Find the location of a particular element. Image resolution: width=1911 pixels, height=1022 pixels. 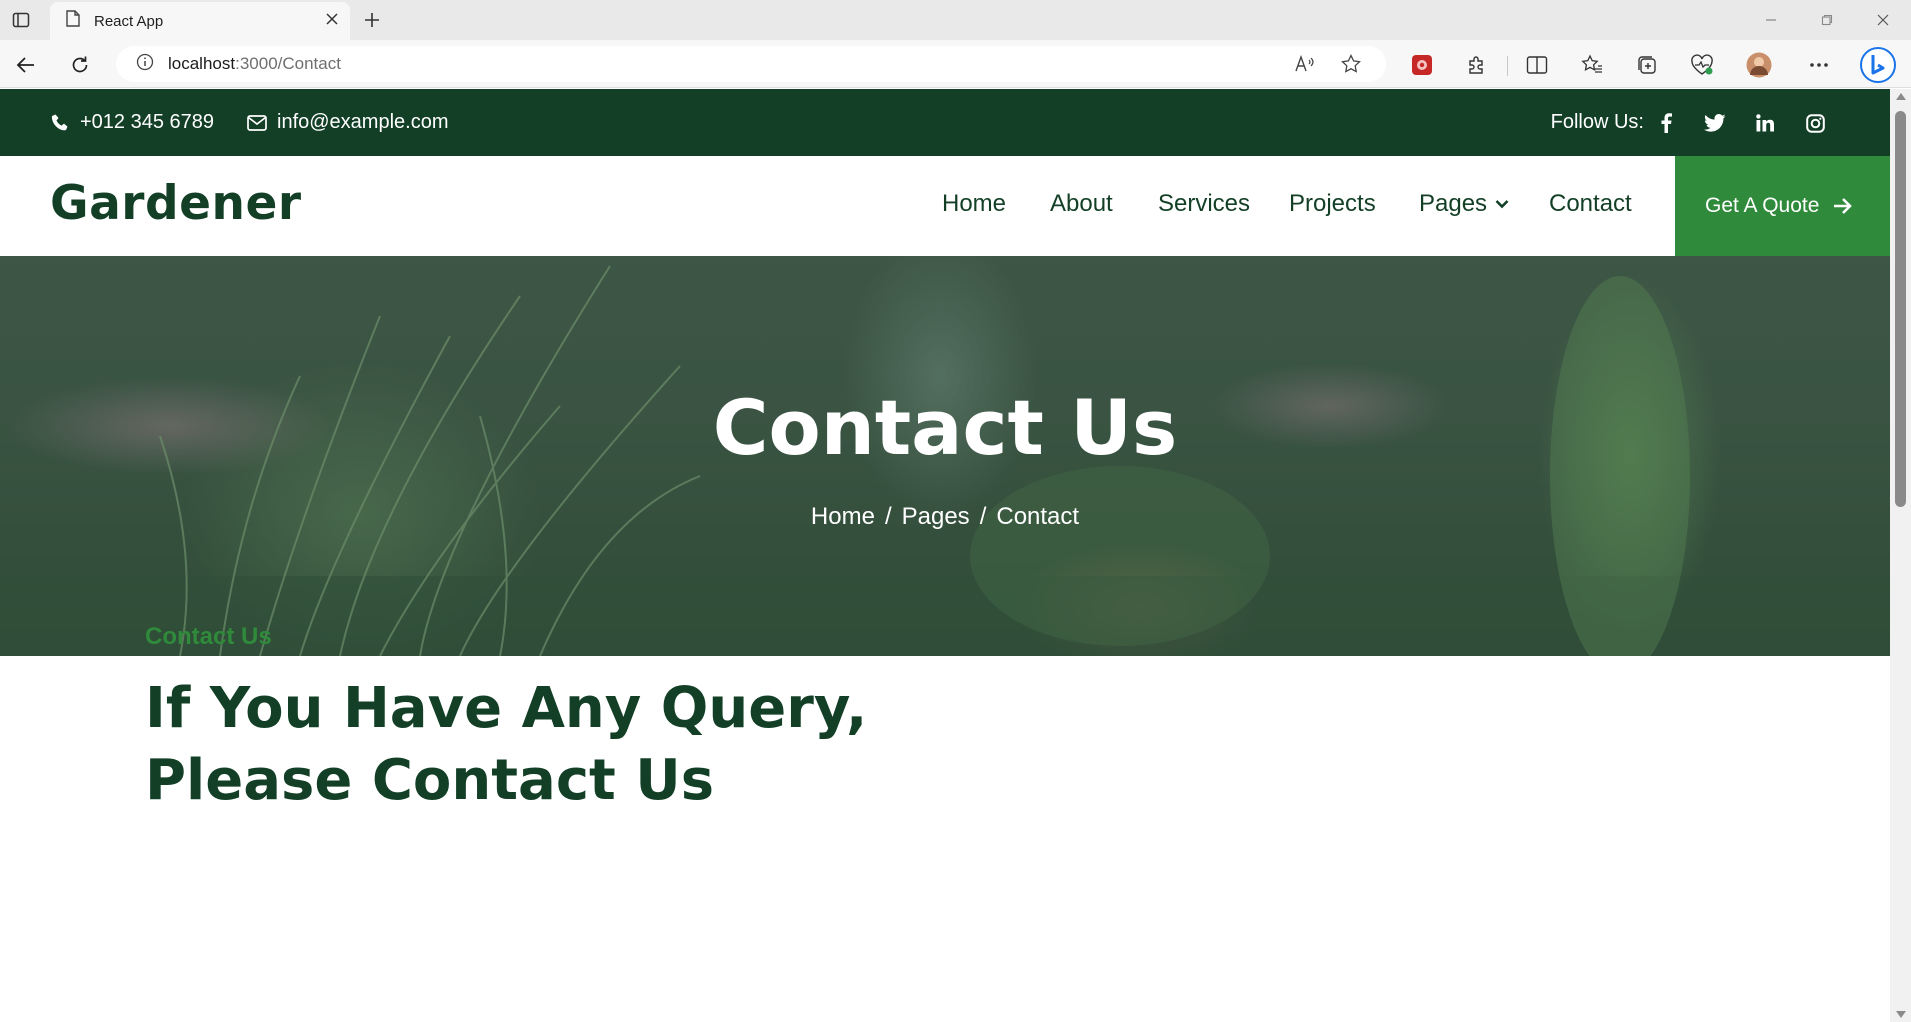

browser-toolbar: localhost:3000/Contact is located at coordinates (955, 64).